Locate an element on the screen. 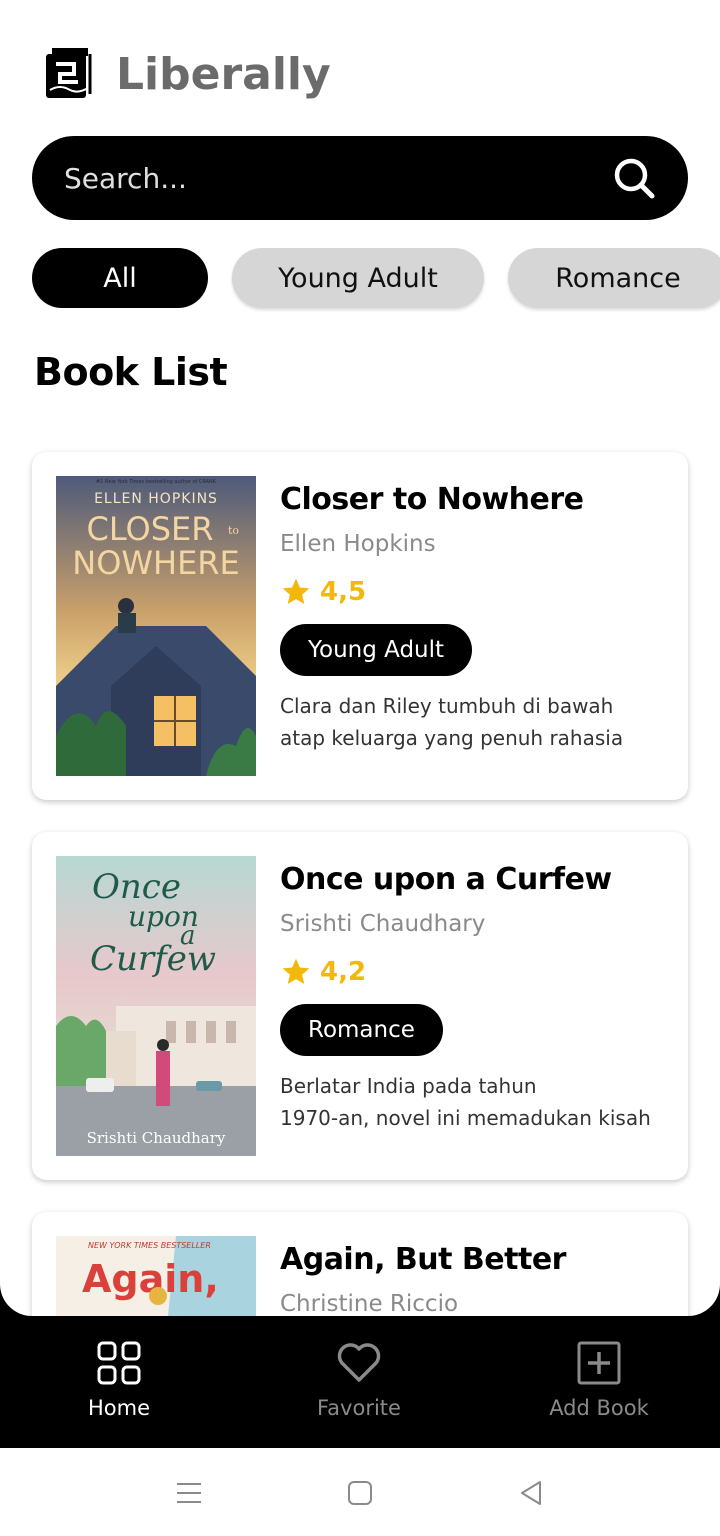 Image resolution: width=720 pixels, height=1536 pixels. chip-romance: Romance is located at coordinates (614, 278).